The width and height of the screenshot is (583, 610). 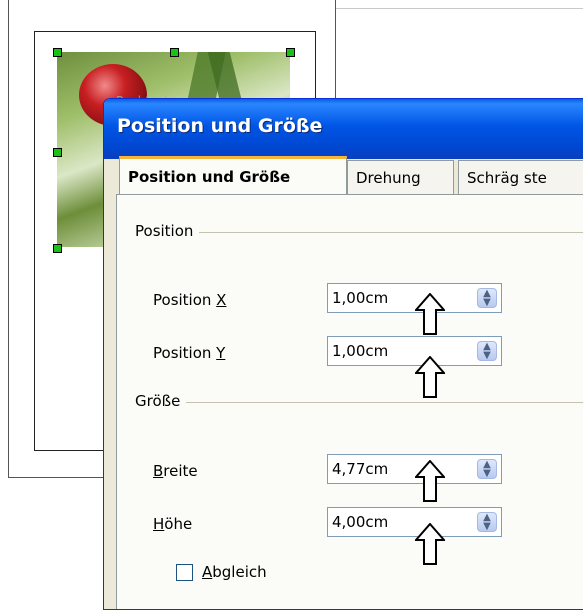 What do you see at coordinates (360, 522) in the screenshot?
I see `height-value: 4,00cm` at bounding box center [360, 522].